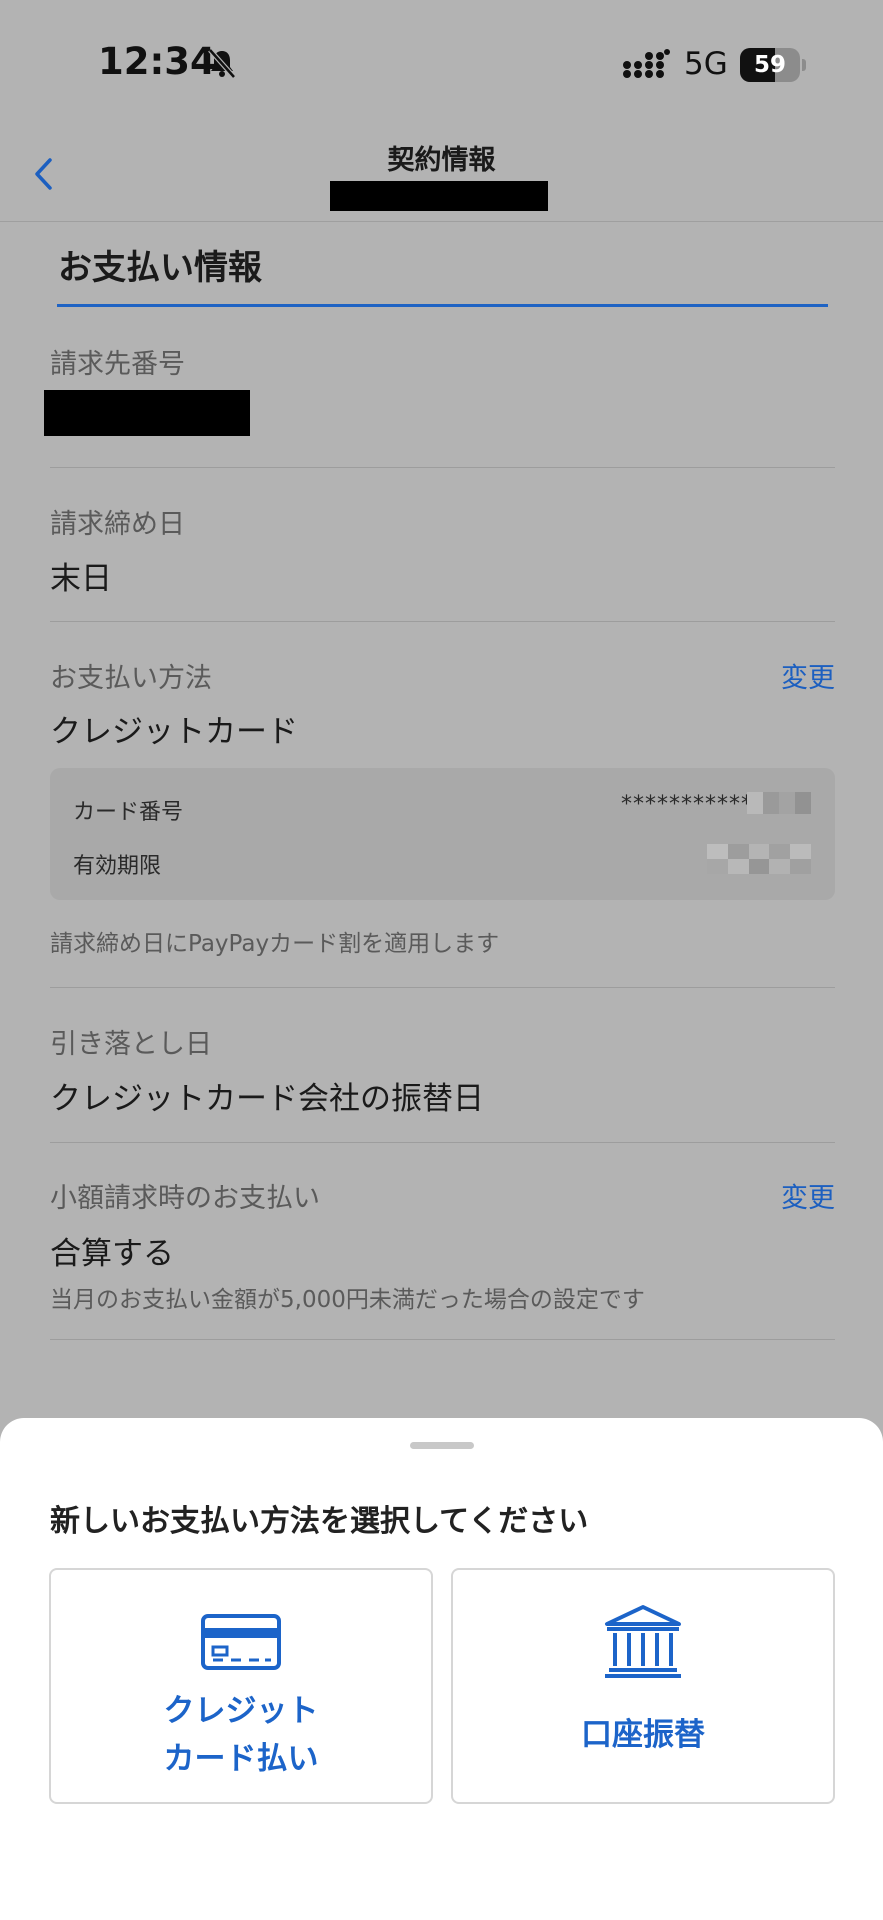 This screenshot has width=883, height=1920. I want to click on payment-method-value: クレジットカード, so click(174, 732).